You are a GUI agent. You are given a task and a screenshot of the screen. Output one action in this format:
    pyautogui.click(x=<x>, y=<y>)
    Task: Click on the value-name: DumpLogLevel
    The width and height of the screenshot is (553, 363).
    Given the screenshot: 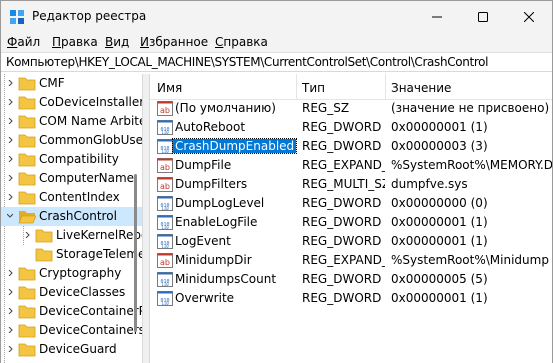 What is the action you would take?
    pyautogui.click(x=220, y=203)
    